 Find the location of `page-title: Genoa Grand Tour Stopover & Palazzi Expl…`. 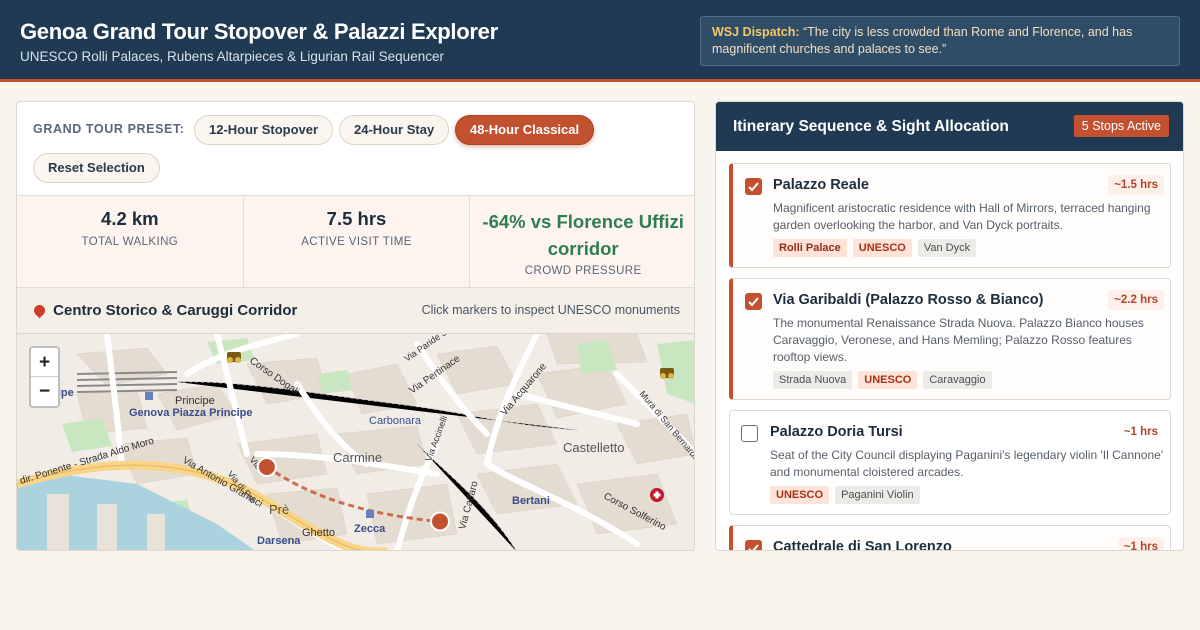

page-title: Genoa Grand Tour Stopover & Palazzi Expl… is located at coordinates (259, 31).